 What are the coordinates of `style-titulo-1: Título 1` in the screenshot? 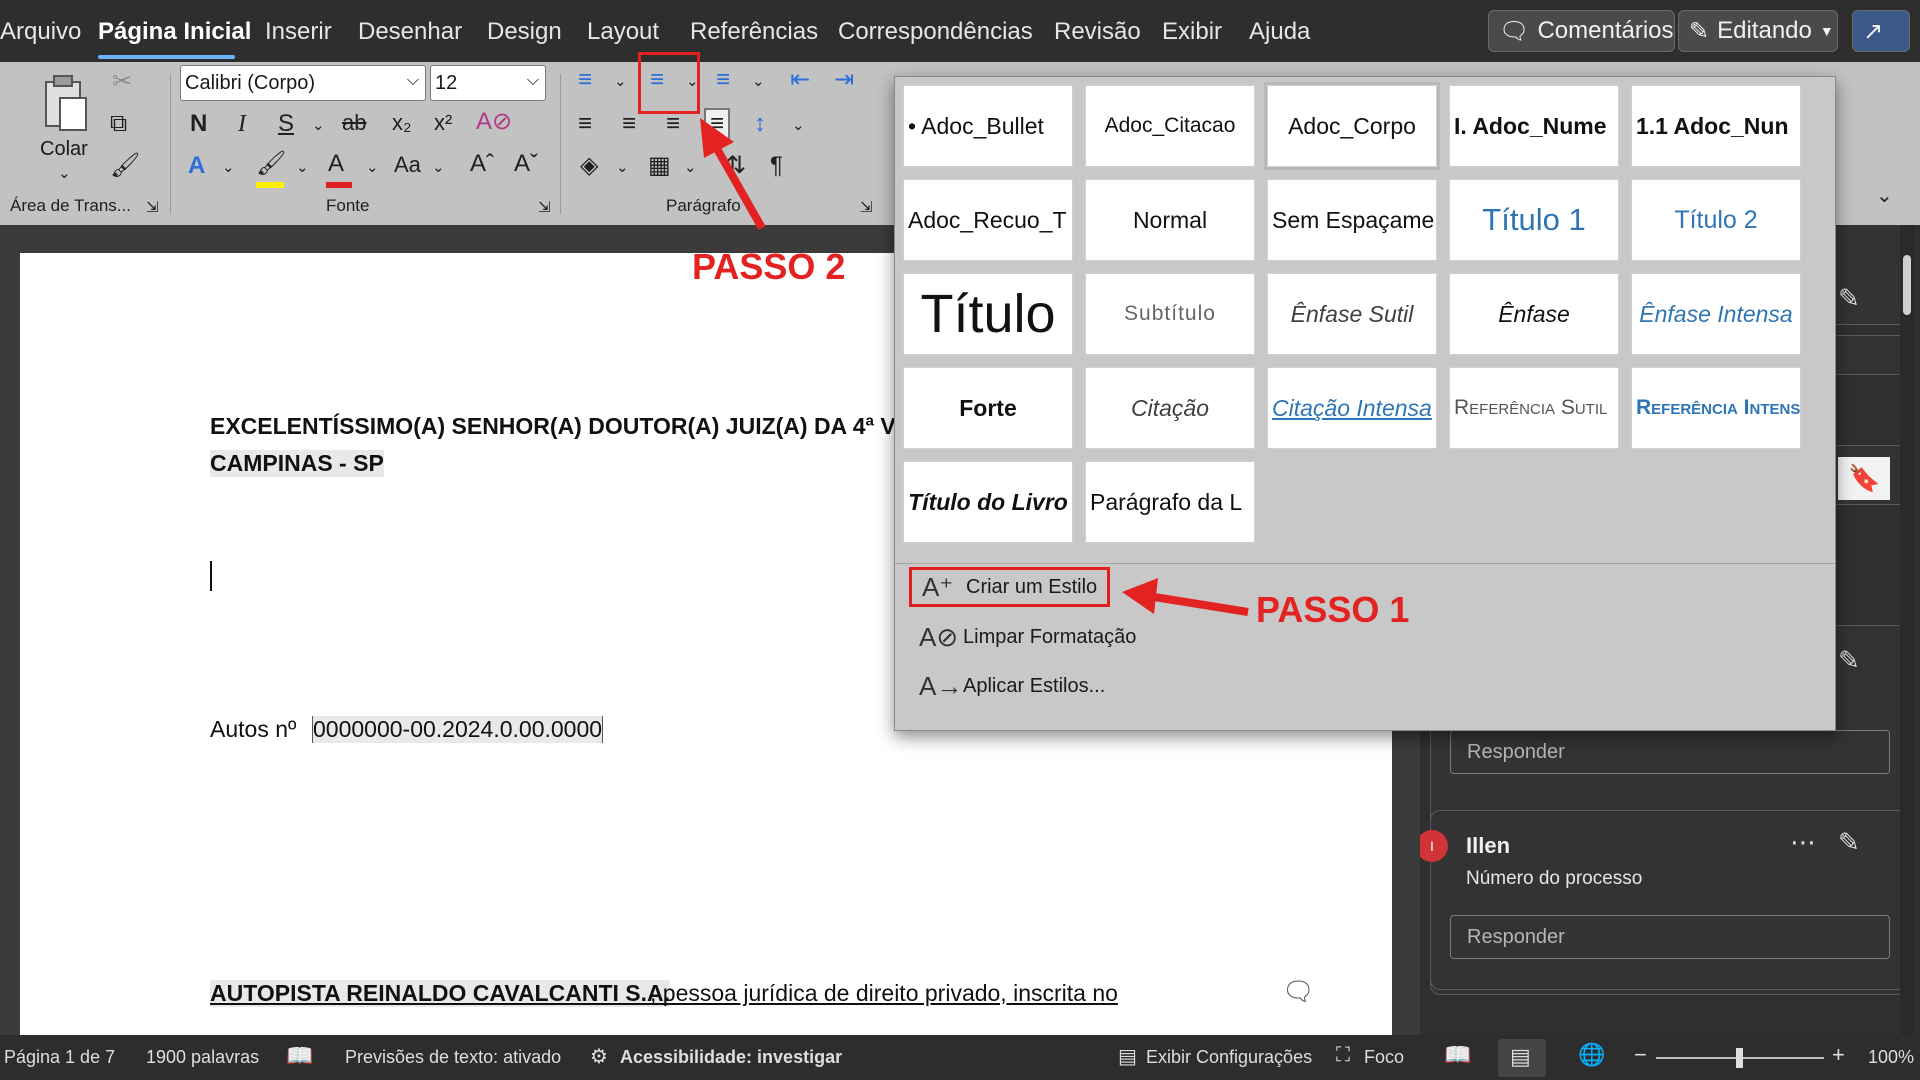 It's located at (1534, 220).